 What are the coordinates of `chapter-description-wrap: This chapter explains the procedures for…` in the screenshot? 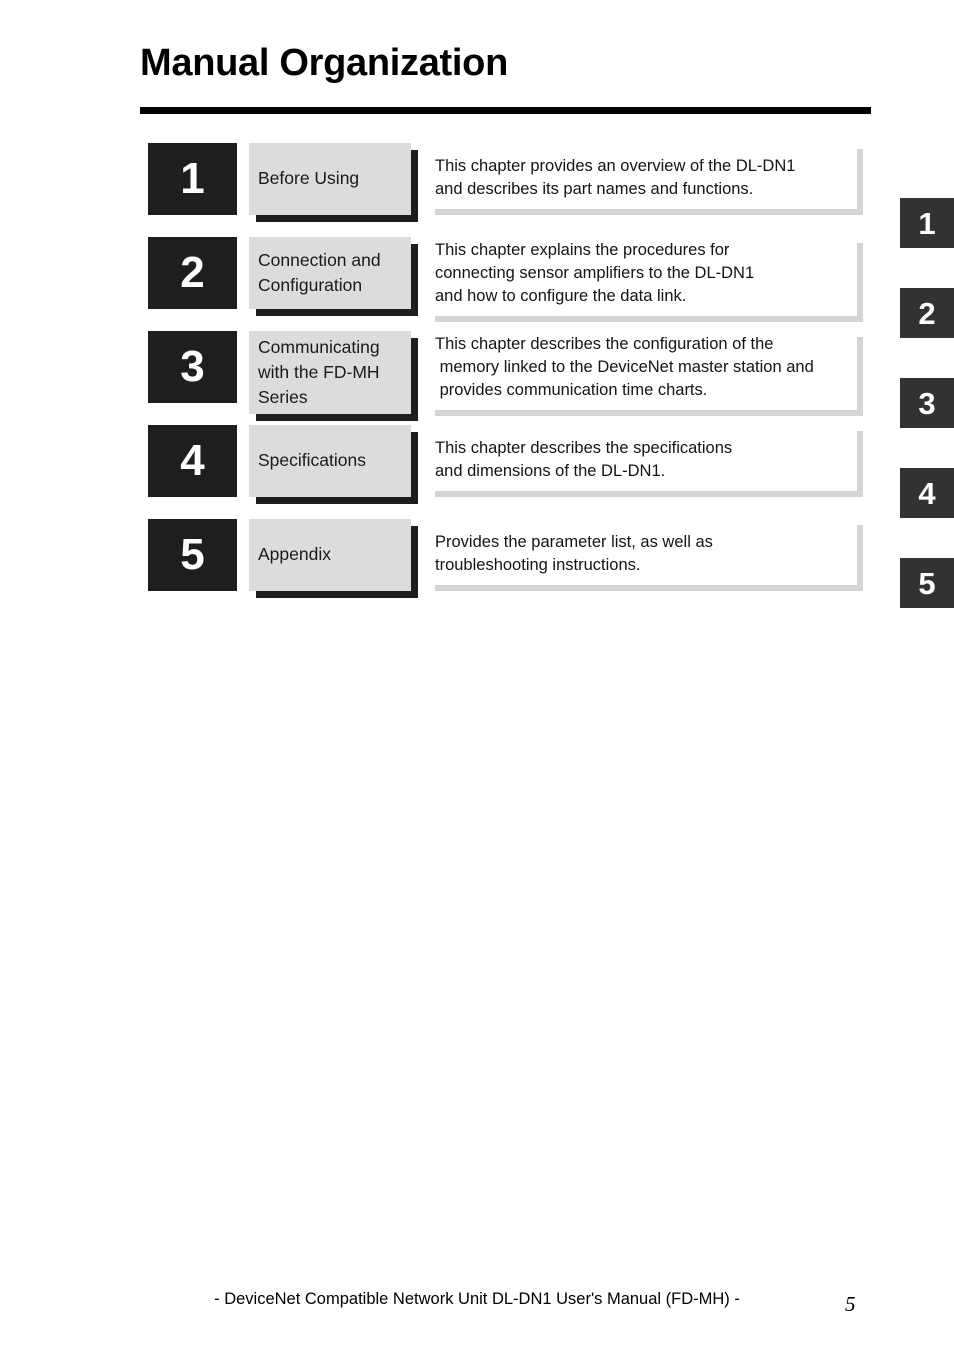 It's located at (643, 276).